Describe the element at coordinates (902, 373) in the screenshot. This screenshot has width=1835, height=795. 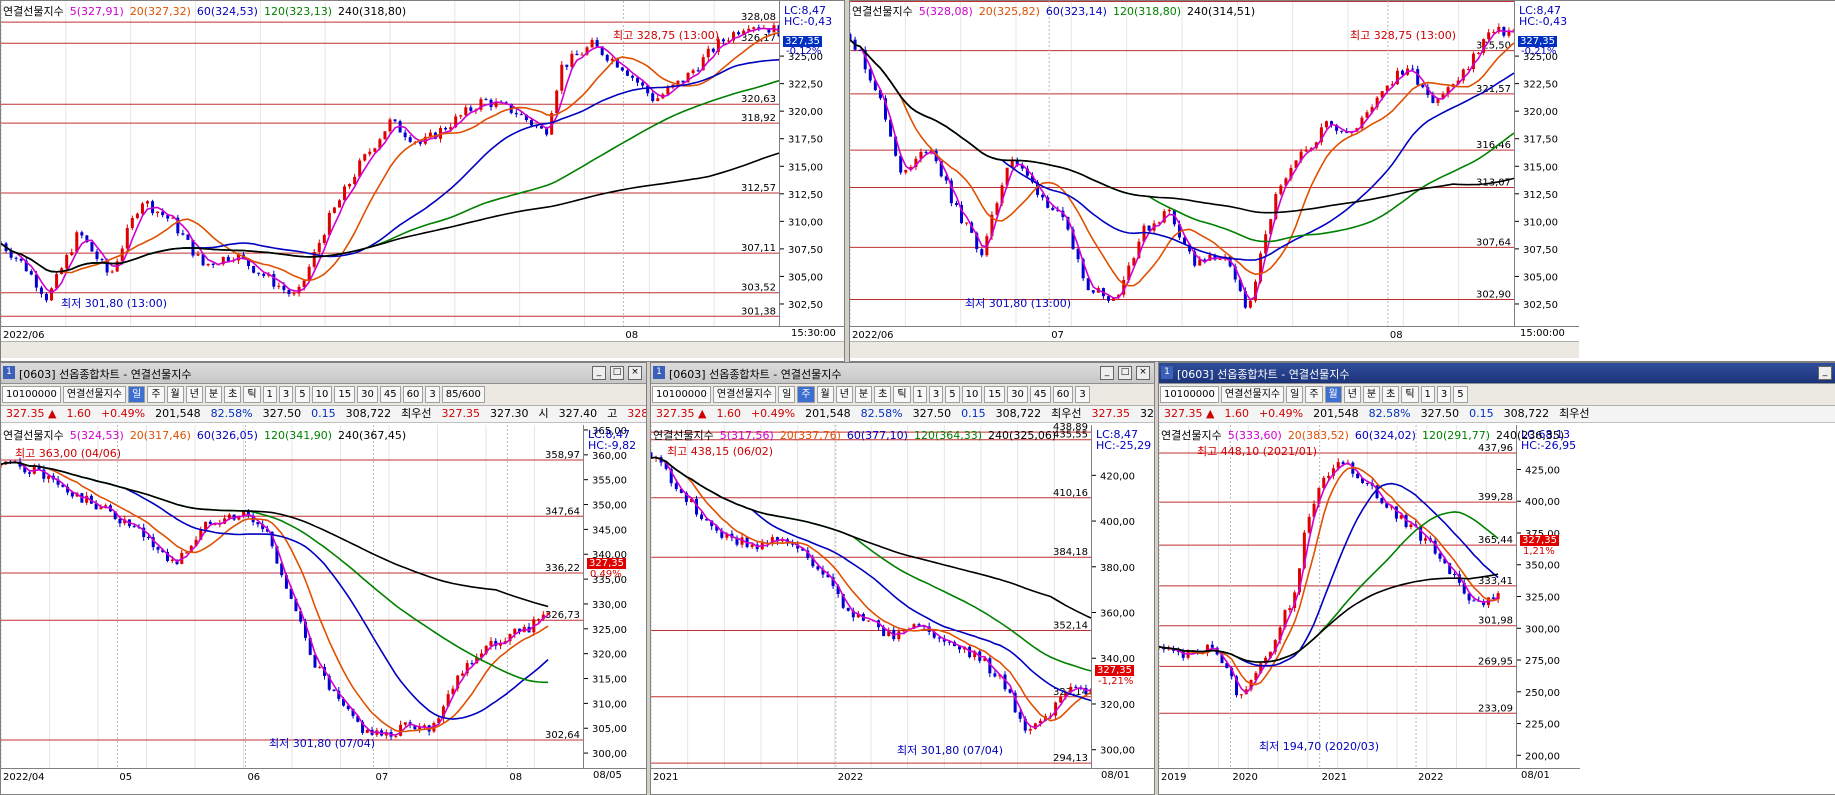
I see `window-titlebar-4: 1 [0603] 선옵종합차트 - 연결선물지수 _ □ ×` at that location.